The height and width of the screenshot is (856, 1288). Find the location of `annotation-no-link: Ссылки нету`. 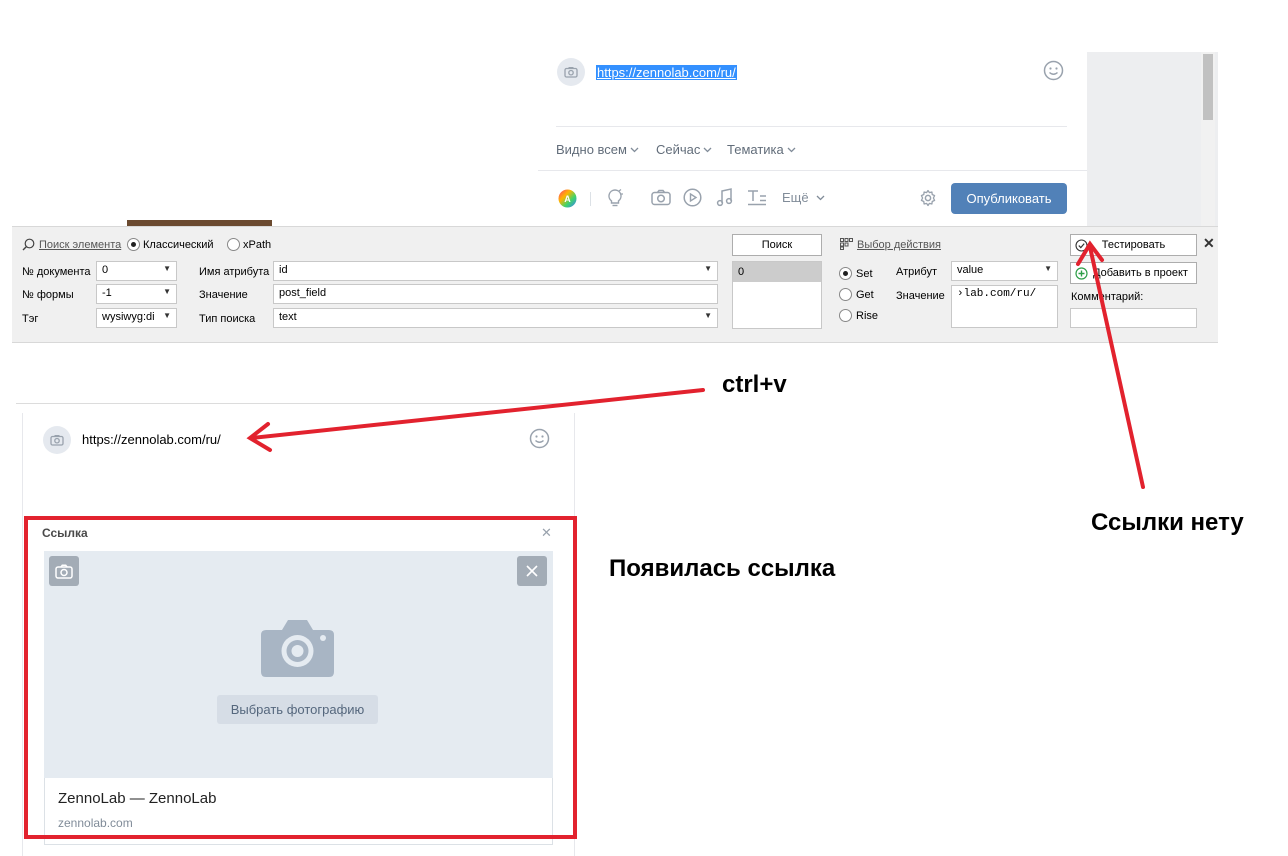

annotation-no-link: Ссылки нету is located at coordinates (1167, 522).